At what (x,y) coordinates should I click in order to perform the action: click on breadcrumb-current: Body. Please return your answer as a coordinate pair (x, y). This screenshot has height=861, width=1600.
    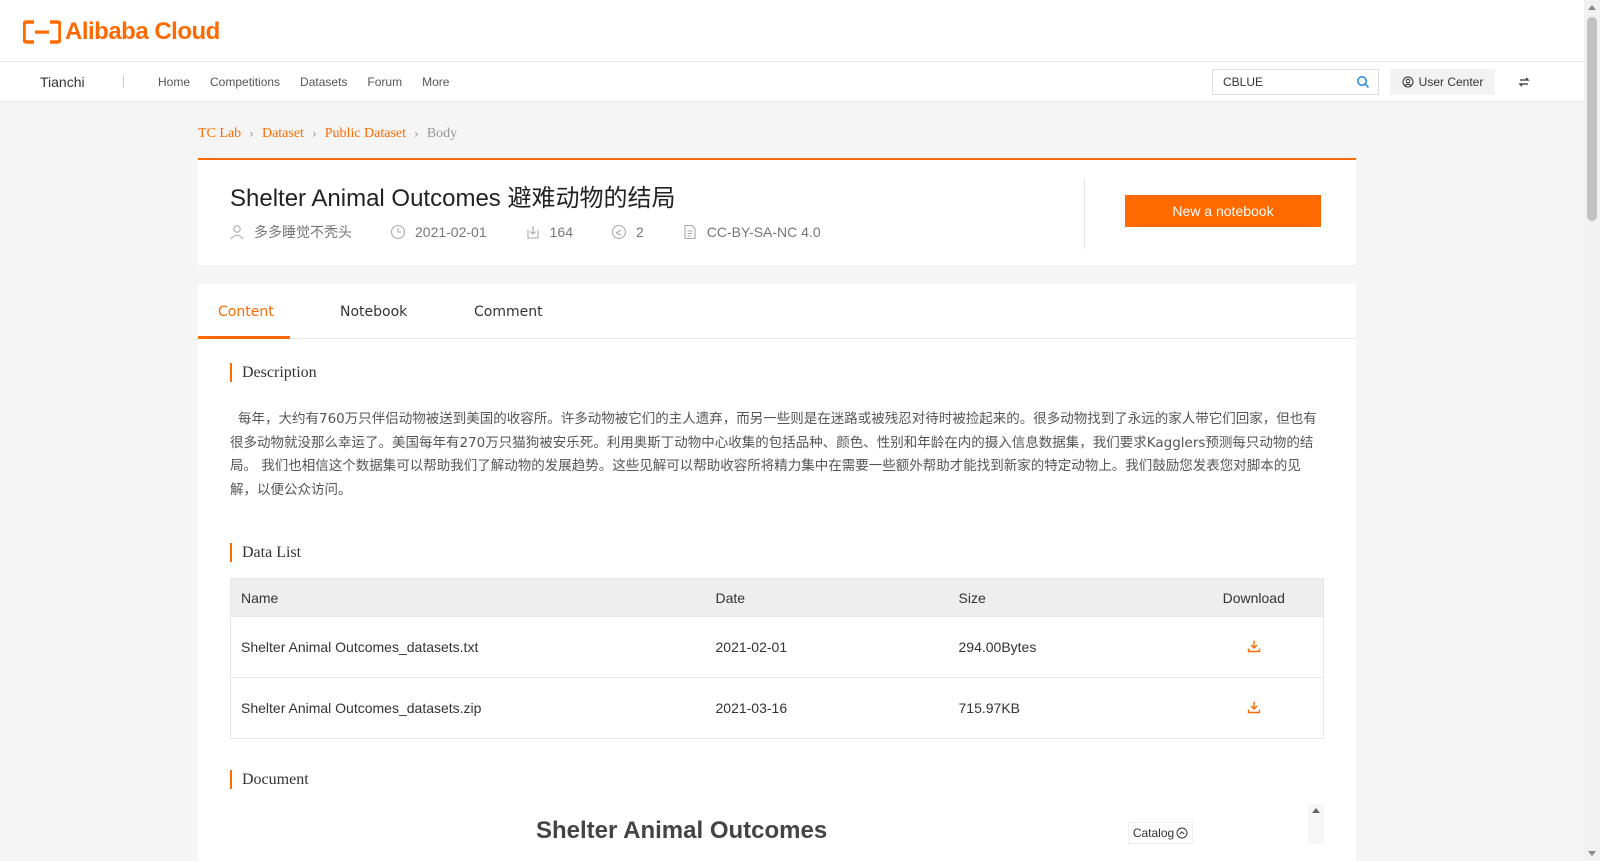
    Looking at the image, I should click on (442, 133).